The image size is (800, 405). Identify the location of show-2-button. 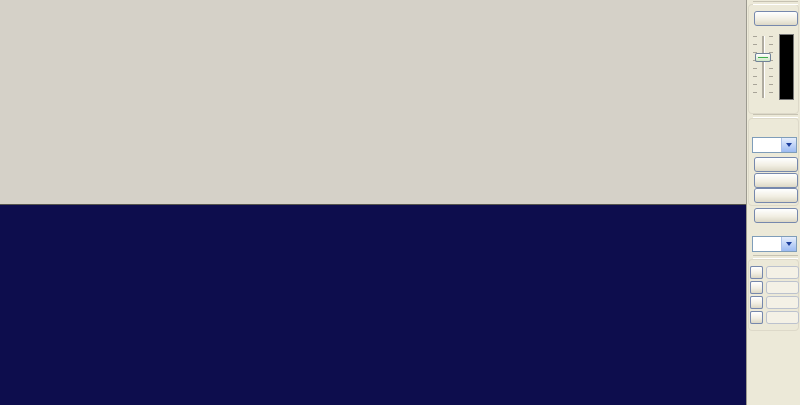
(782, 287).